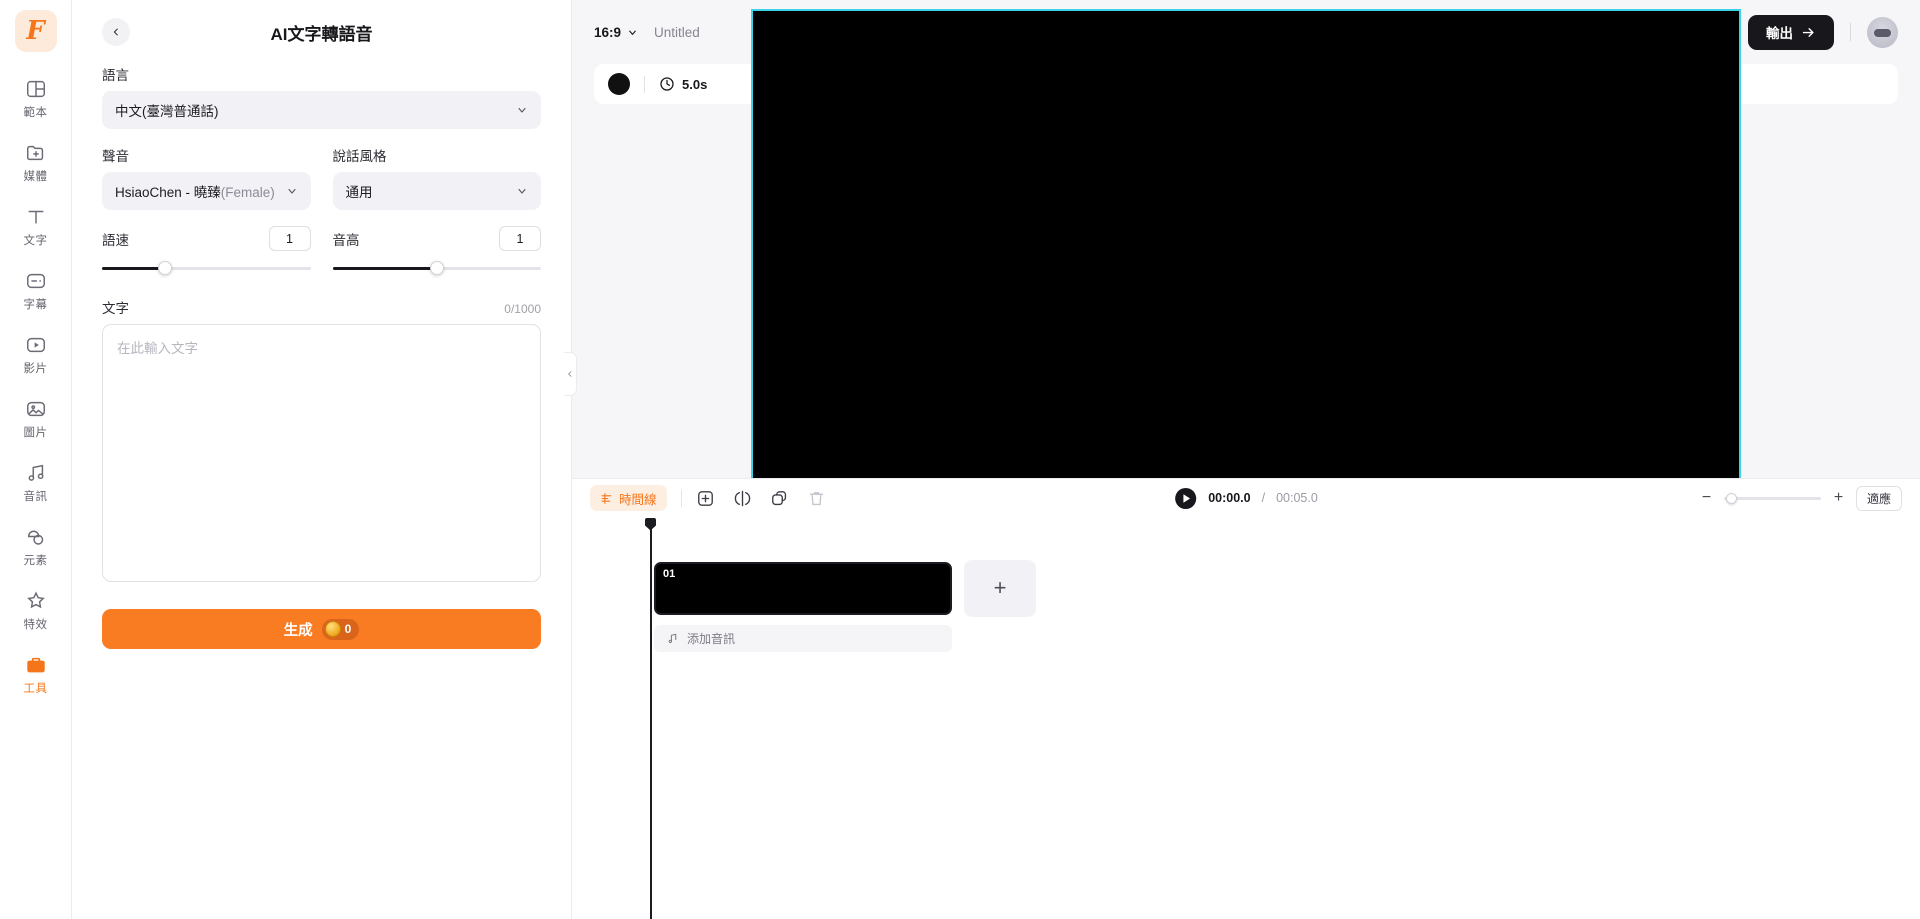  Describe the element at coordinates (321, 307) in the screenshot. I see `text-header: 文字 0/1000` at that location.